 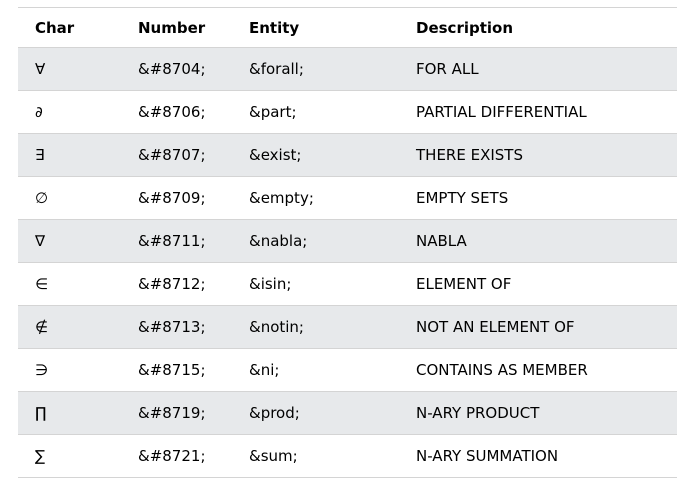 What do you see at coordinates (347, 27) in the screenshot?
I see `table-header-row: Char Number Entity Description` at bounding box center [347, 27].